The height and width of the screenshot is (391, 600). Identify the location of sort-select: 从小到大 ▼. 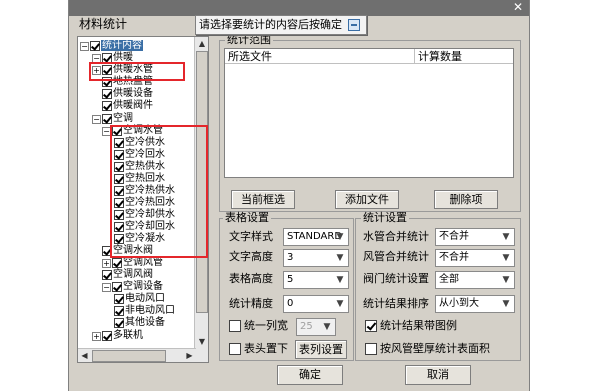
(475, 304).